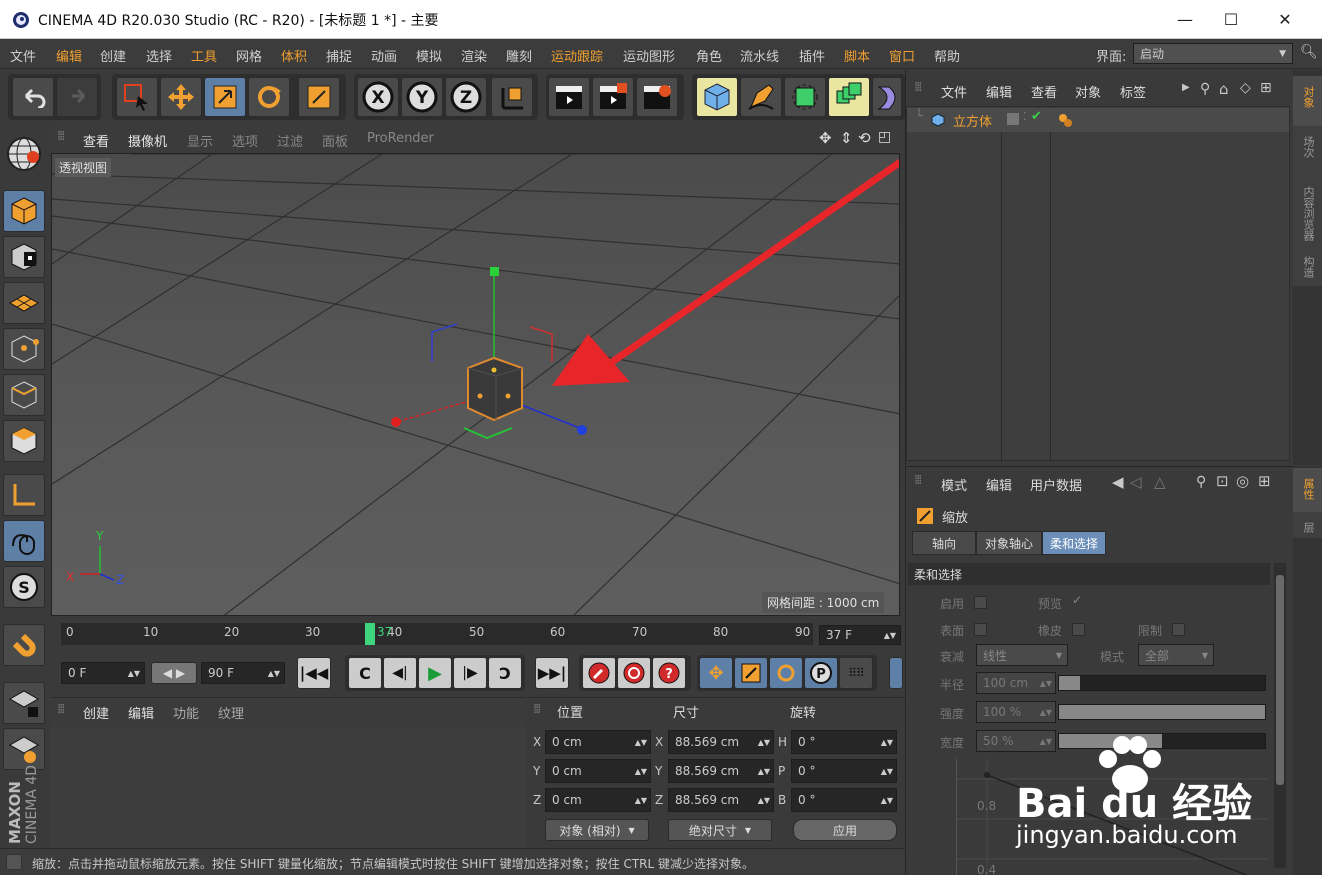 This screenshot has height=875, width=1322. I want to click on menu-animate: 动画, so click(384, 55).